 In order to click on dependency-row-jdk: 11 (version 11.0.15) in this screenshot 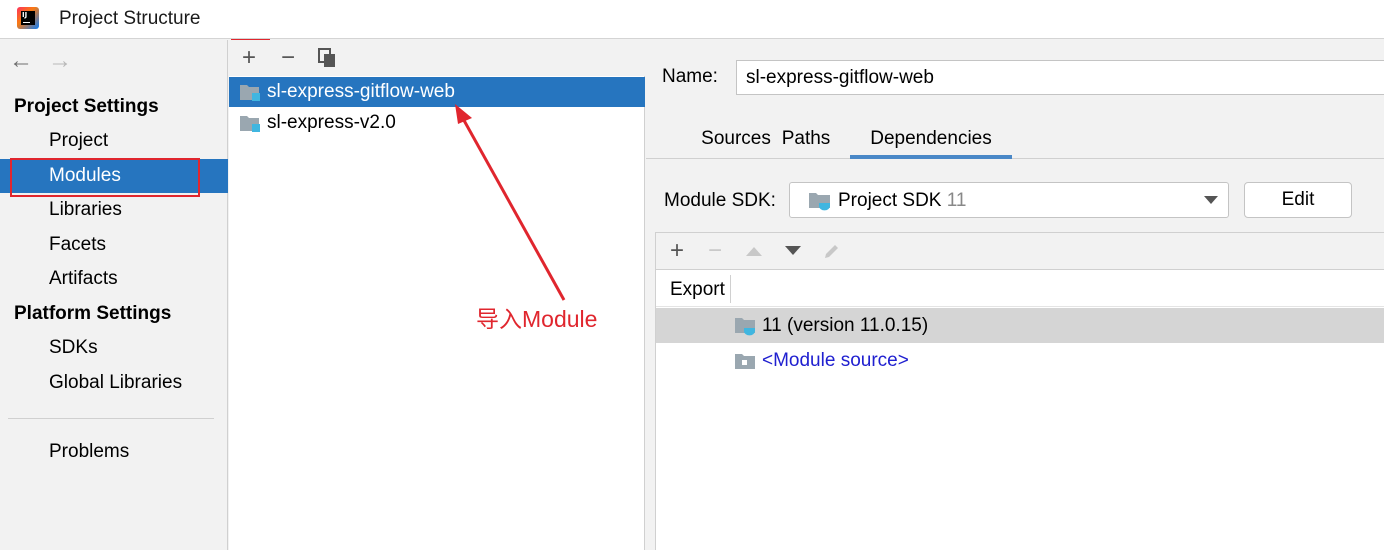, I will do `click(1020, 325)`.